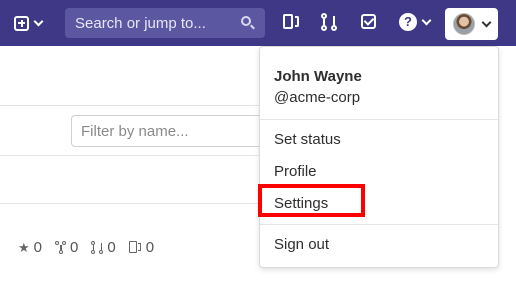 This screenshot has width=516, height=286. What do you see at coordinates (317, 97) in the screenshot?
I see `user-handle: @acme-corp` at bounding box center [317, 97].